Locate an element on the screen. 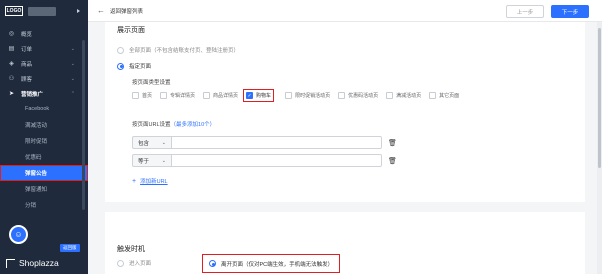 The image size is (602, 274). checkbox-cart: ✓ 购物车 is located at coordinates (259, 95).